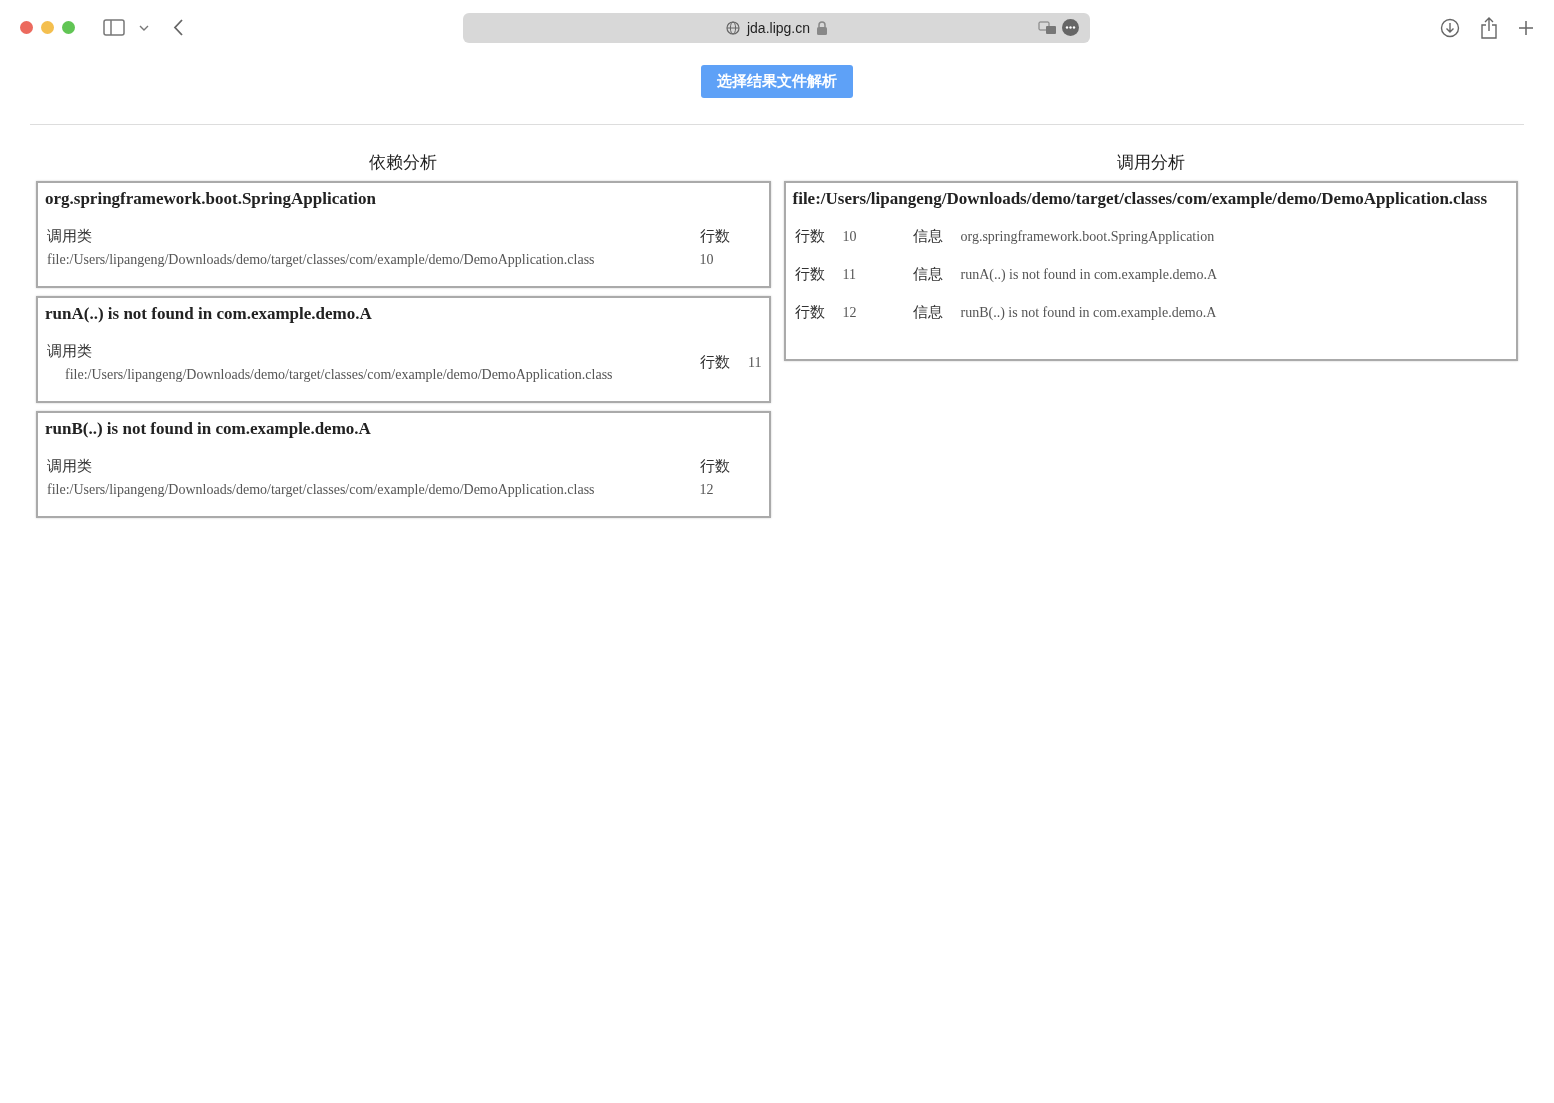  Describe the element at coordinates (403, 162) in the screenshot. I see `panel-heading: 依赖分析` at that location.